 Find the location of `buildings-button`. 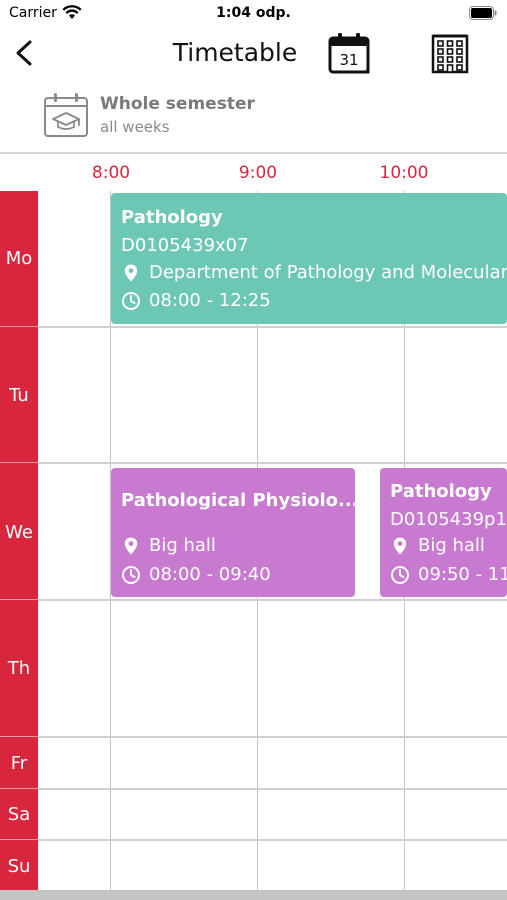

buildings-button is located at coordinates (450, 54).